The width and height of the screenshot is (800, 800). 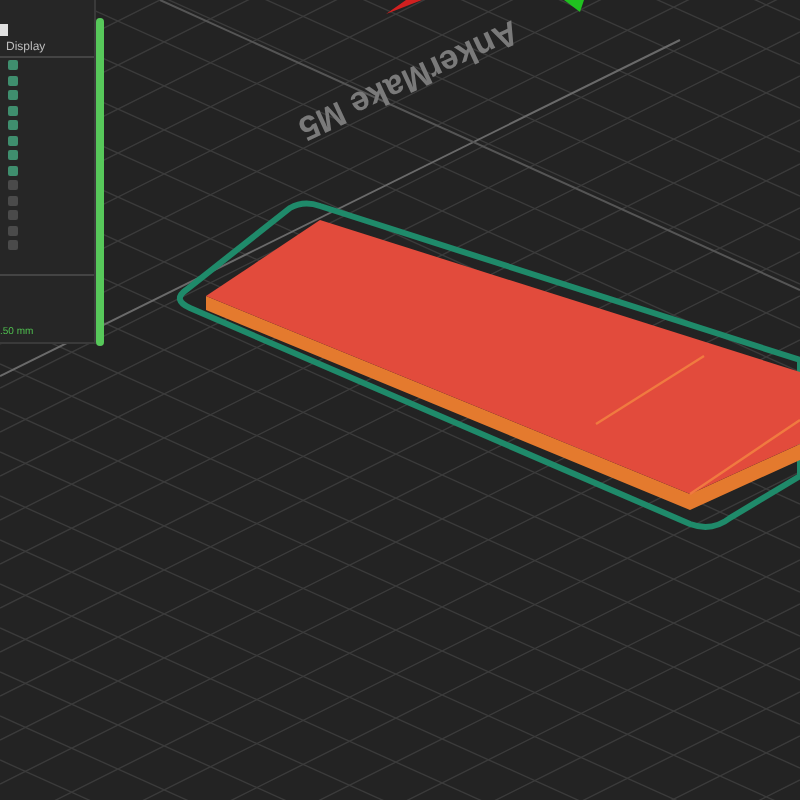 I want to click on x-axis-icon, so click(x=404, y=7).